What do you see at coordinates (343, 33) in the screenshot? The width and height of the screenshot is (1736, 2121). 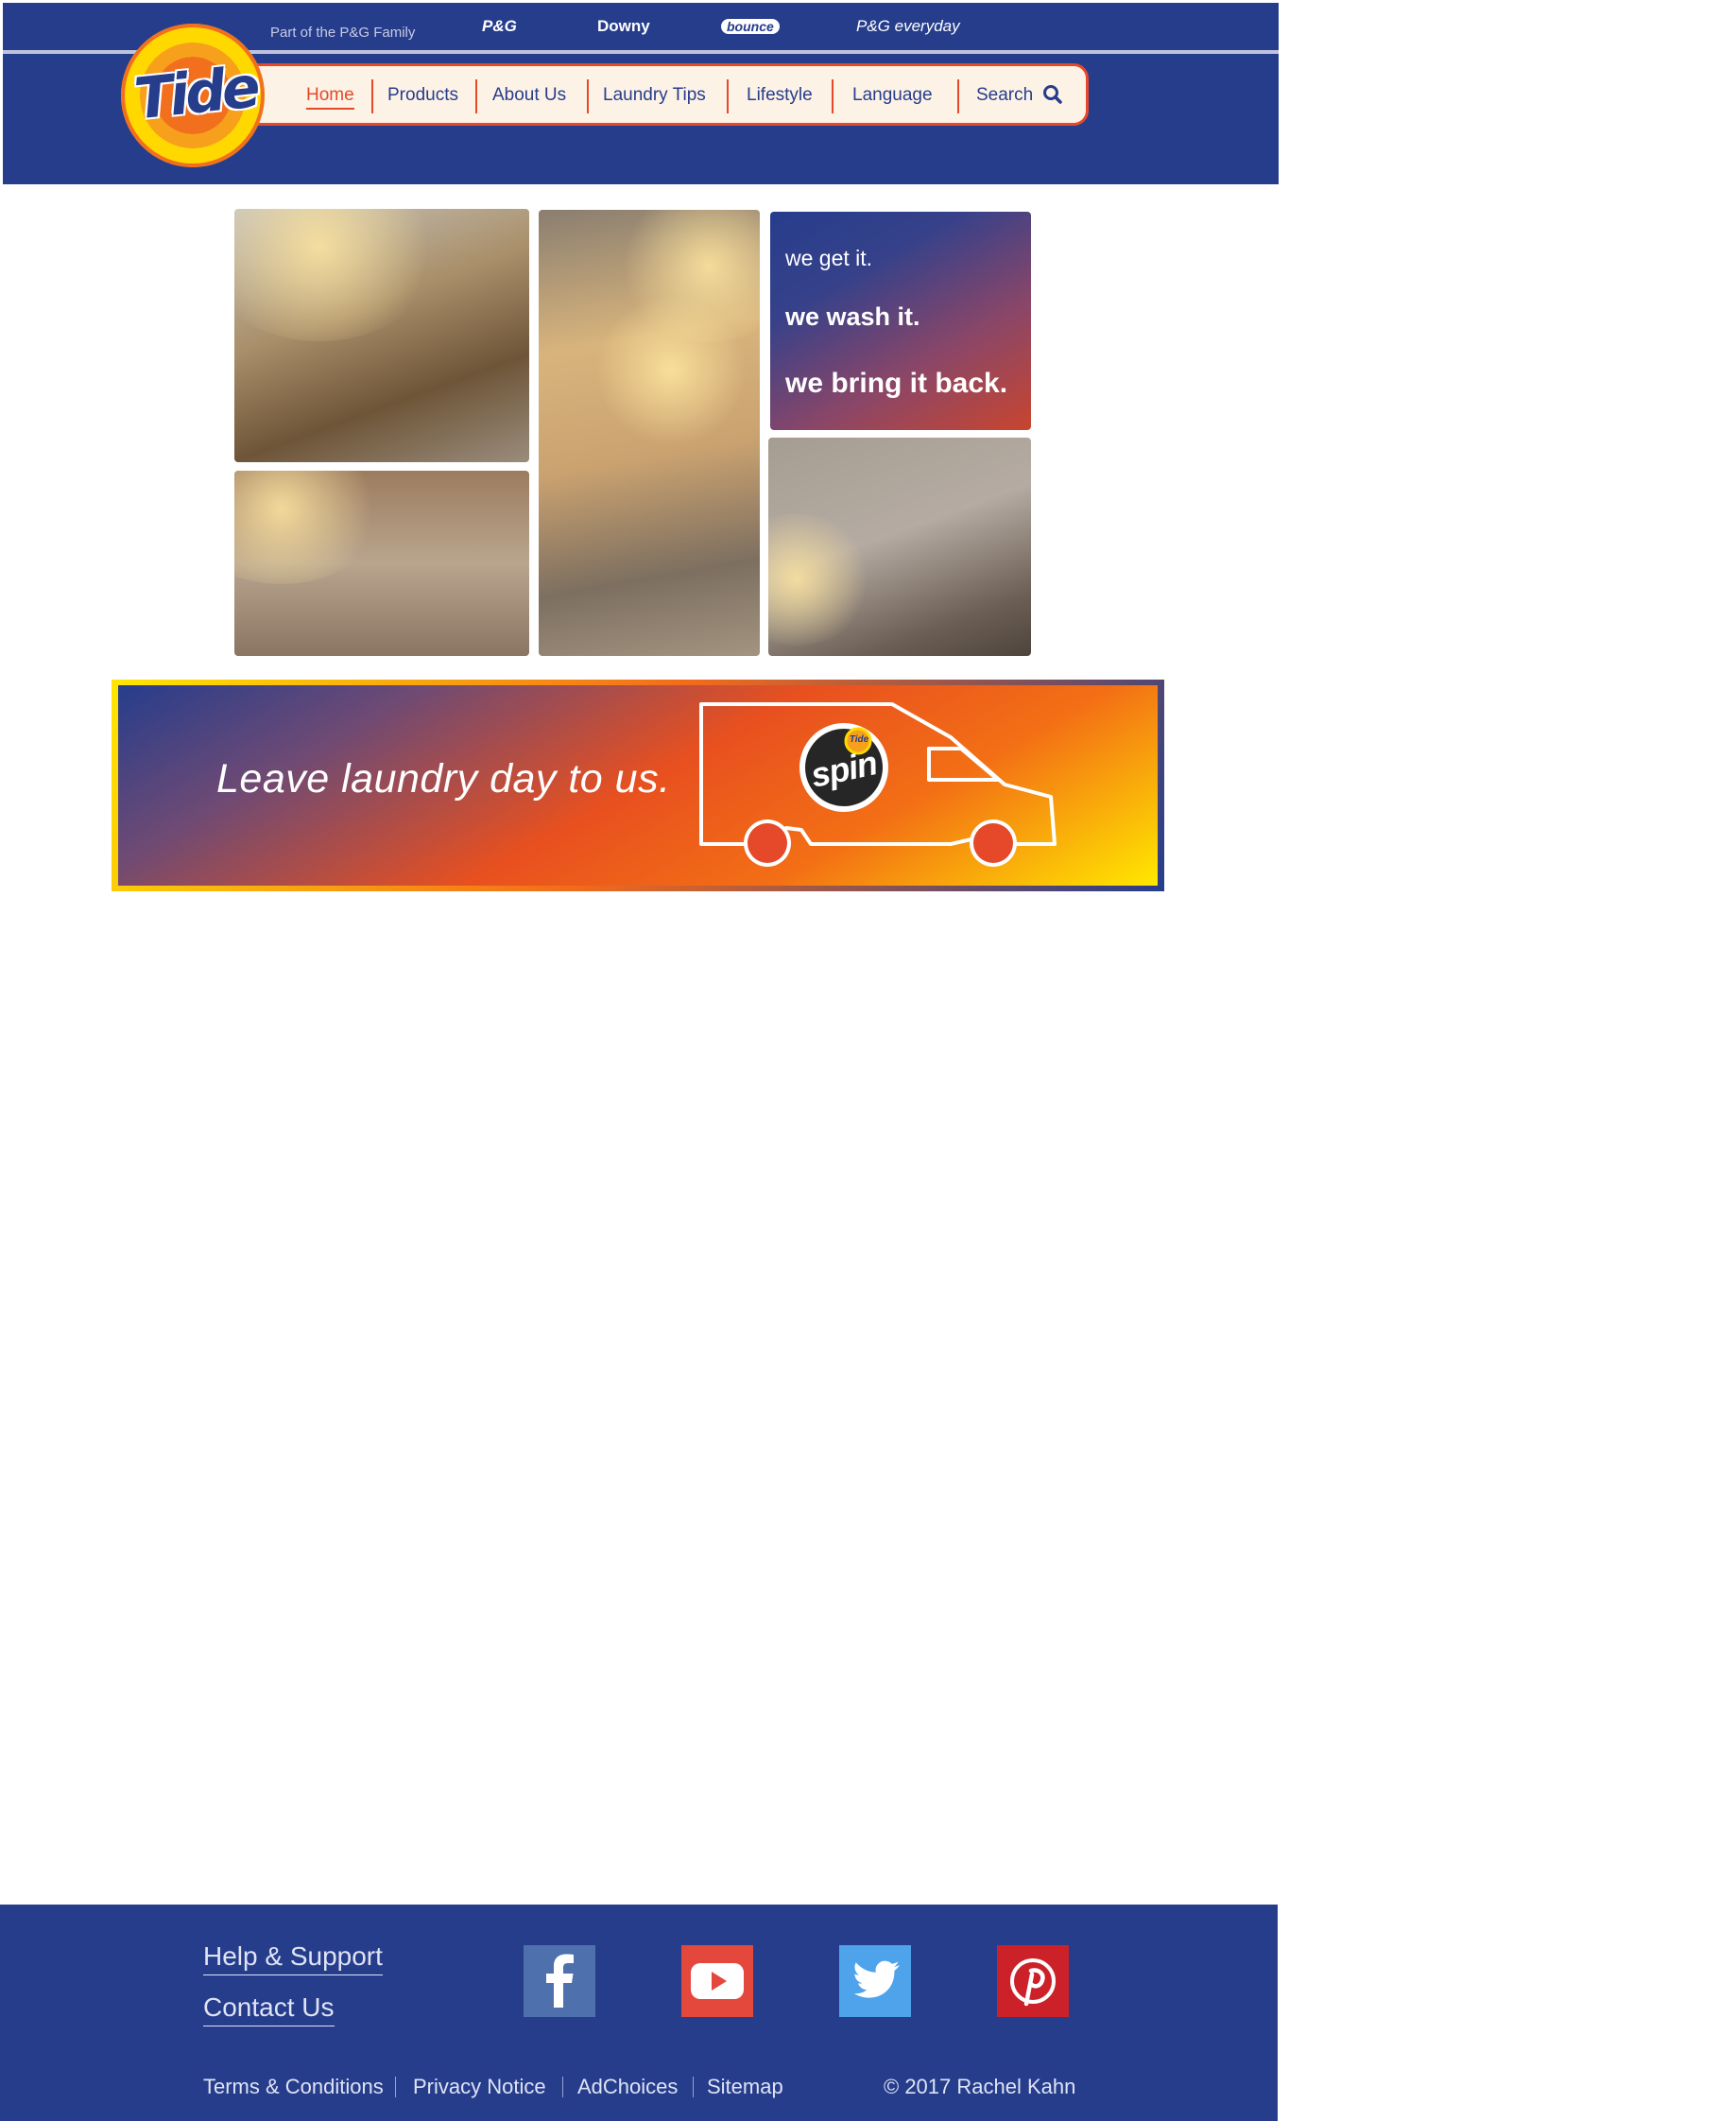 I see `pg-family-label: Part of the P&G Family` at bounding box center [343, 33].